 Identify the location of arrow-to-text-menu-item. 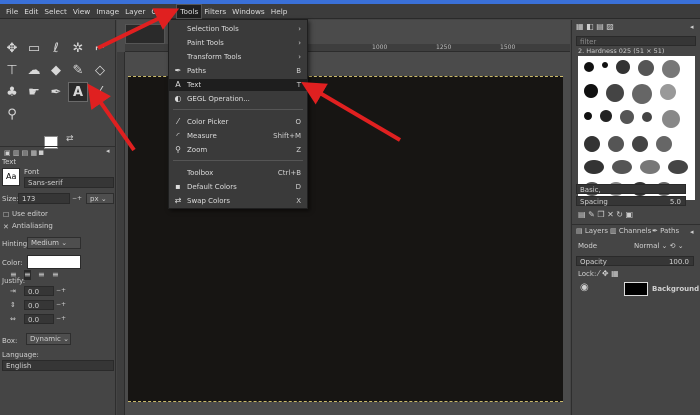
(351, 111).